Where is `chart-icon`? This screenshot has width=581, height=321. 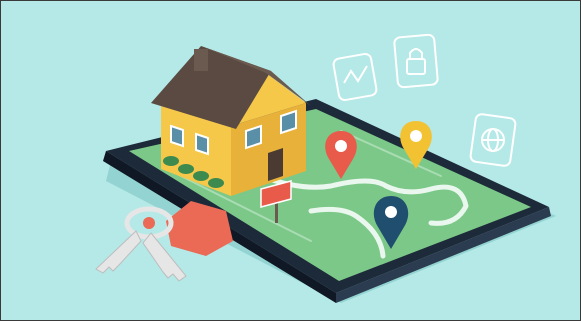
chart-icon is located at coordinates (355, 77).